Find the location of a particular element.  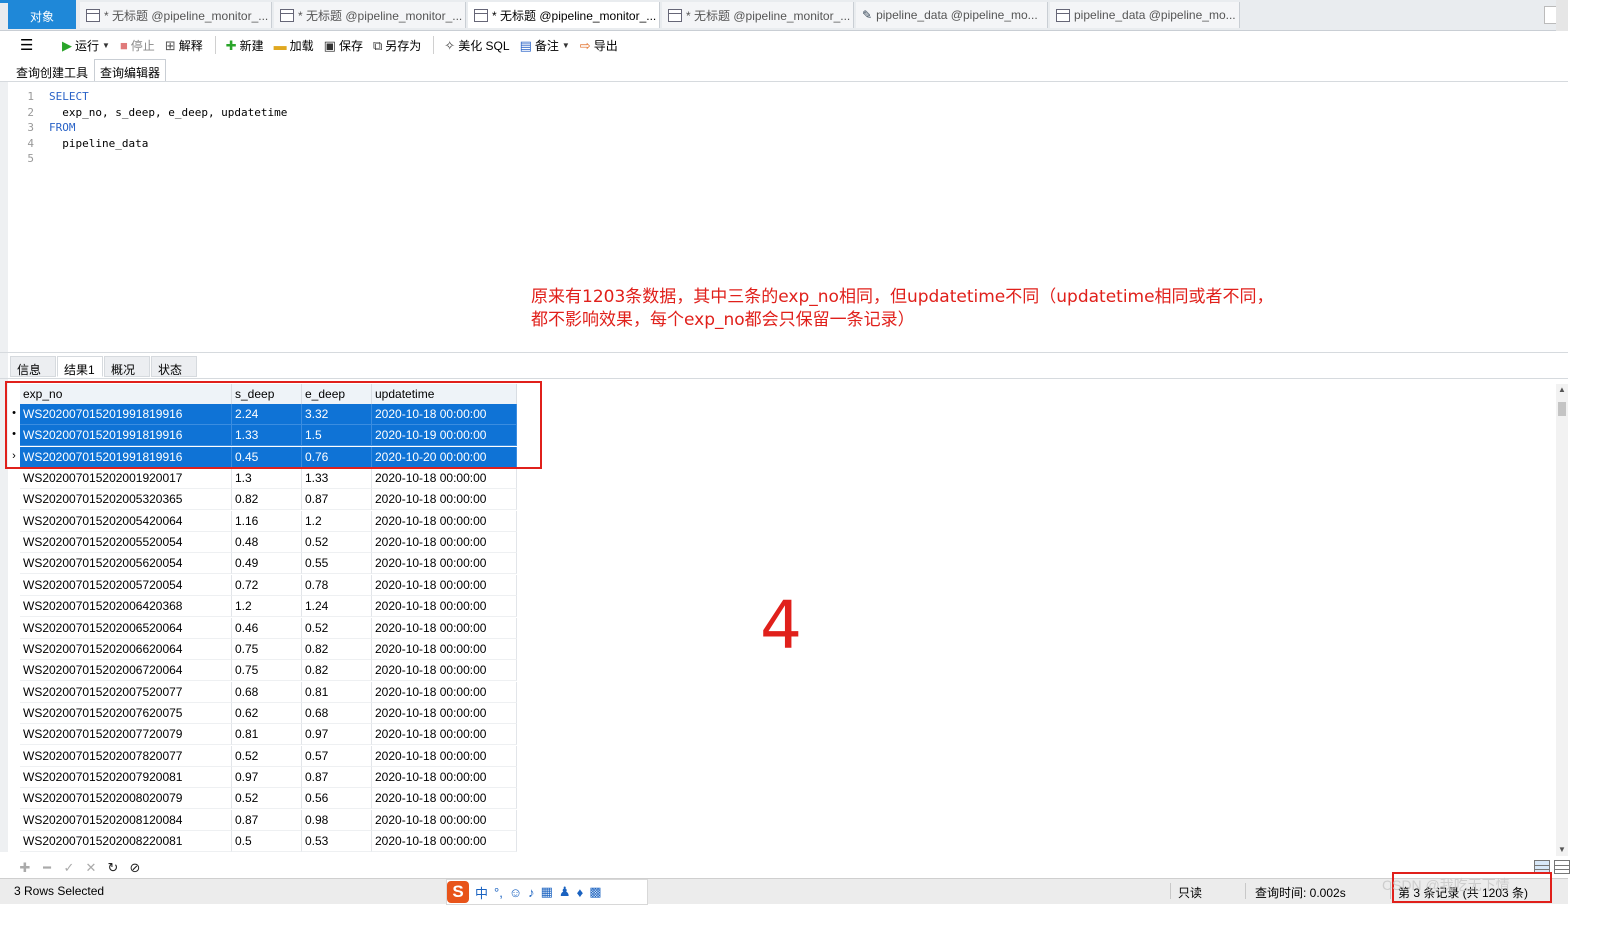

cell-e-deep: 0.52 is located at coordinates (337, 628).